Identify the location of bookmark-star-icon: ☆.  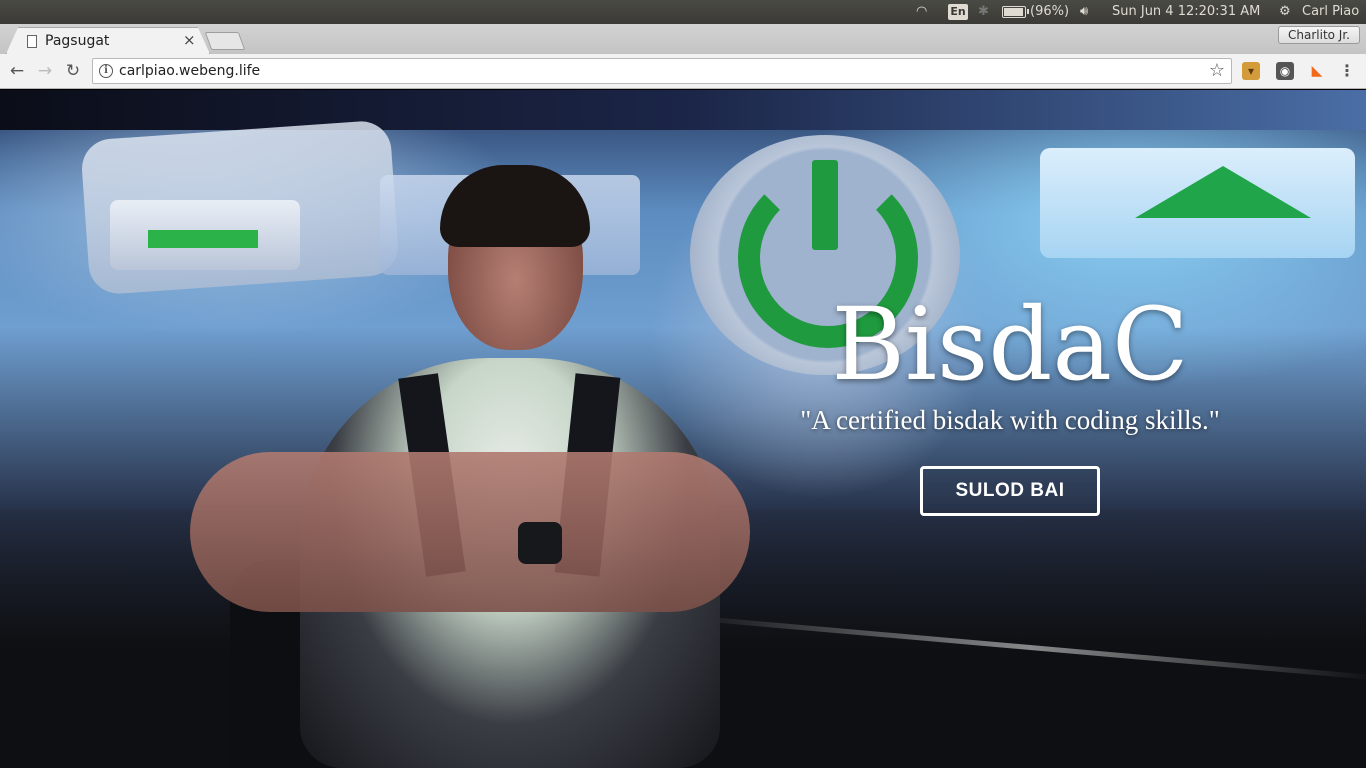
(1217, 70).